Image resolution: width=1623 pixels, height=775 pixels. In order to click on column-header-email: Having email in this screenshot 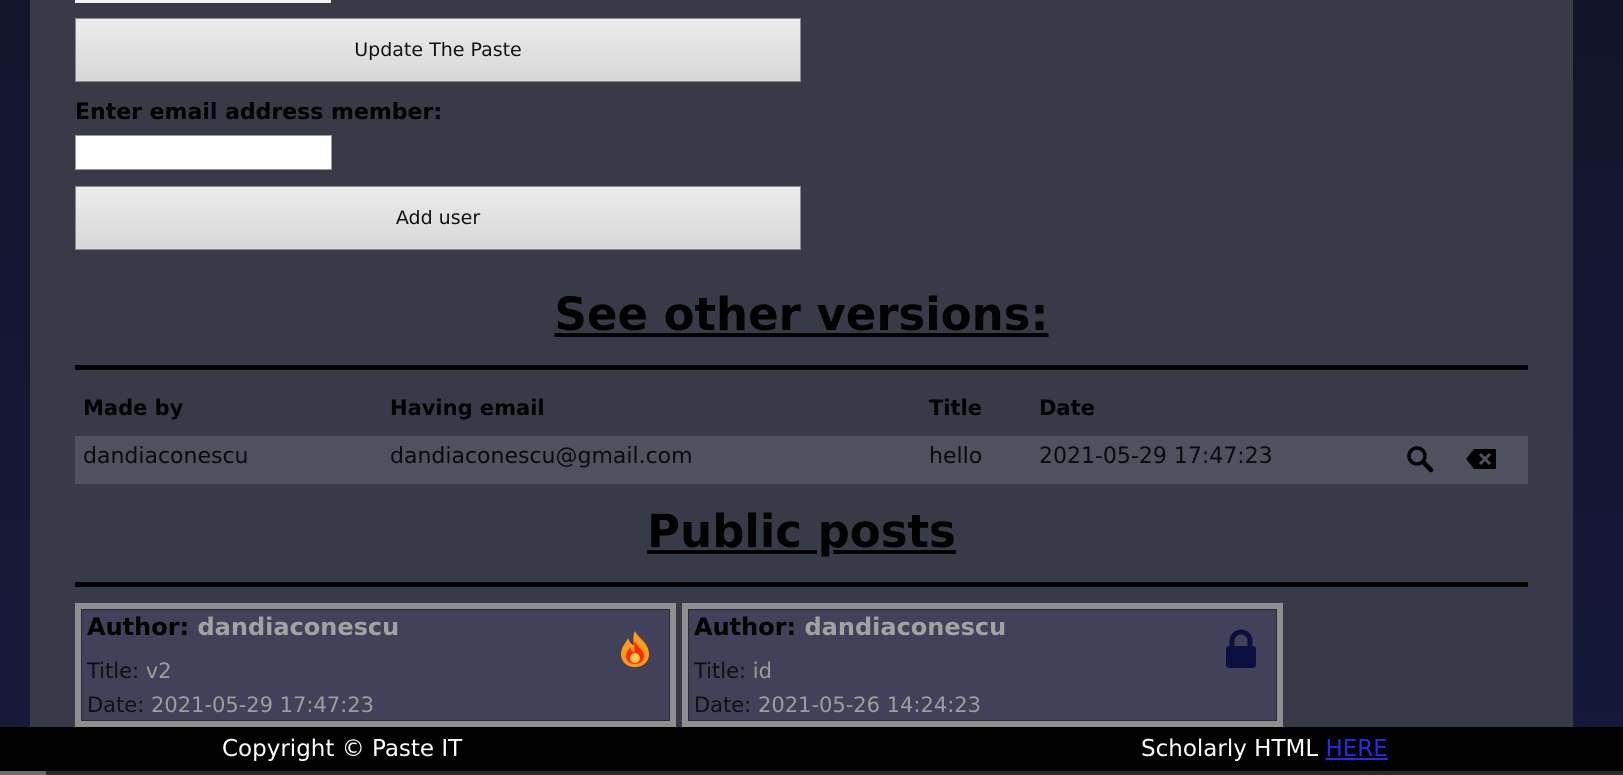, I will do `click(467, 408)`.